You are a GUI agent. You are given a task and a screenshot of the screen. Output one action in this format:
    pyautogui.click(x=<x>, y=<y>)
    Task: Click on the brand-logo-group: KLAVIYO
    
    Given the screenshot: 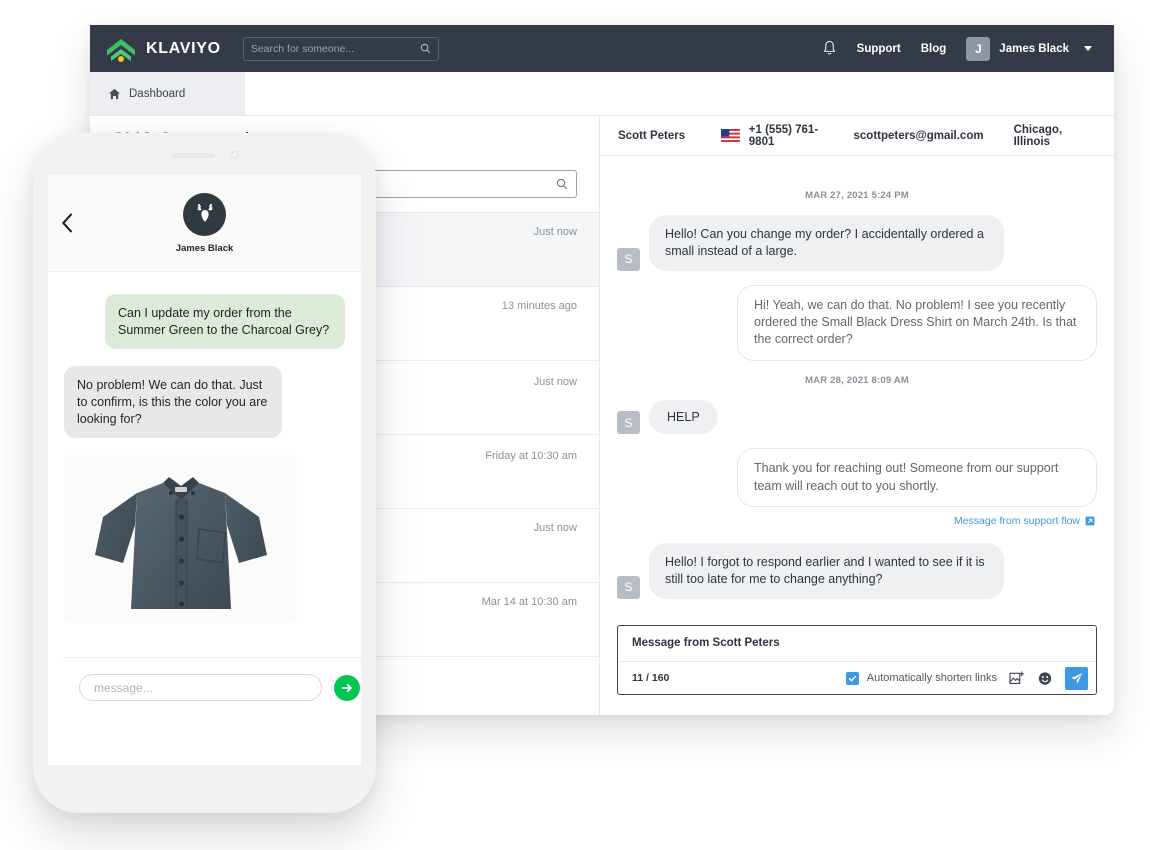 What is the action you would take?
    pyautogui.click(x=162, y=49)
    